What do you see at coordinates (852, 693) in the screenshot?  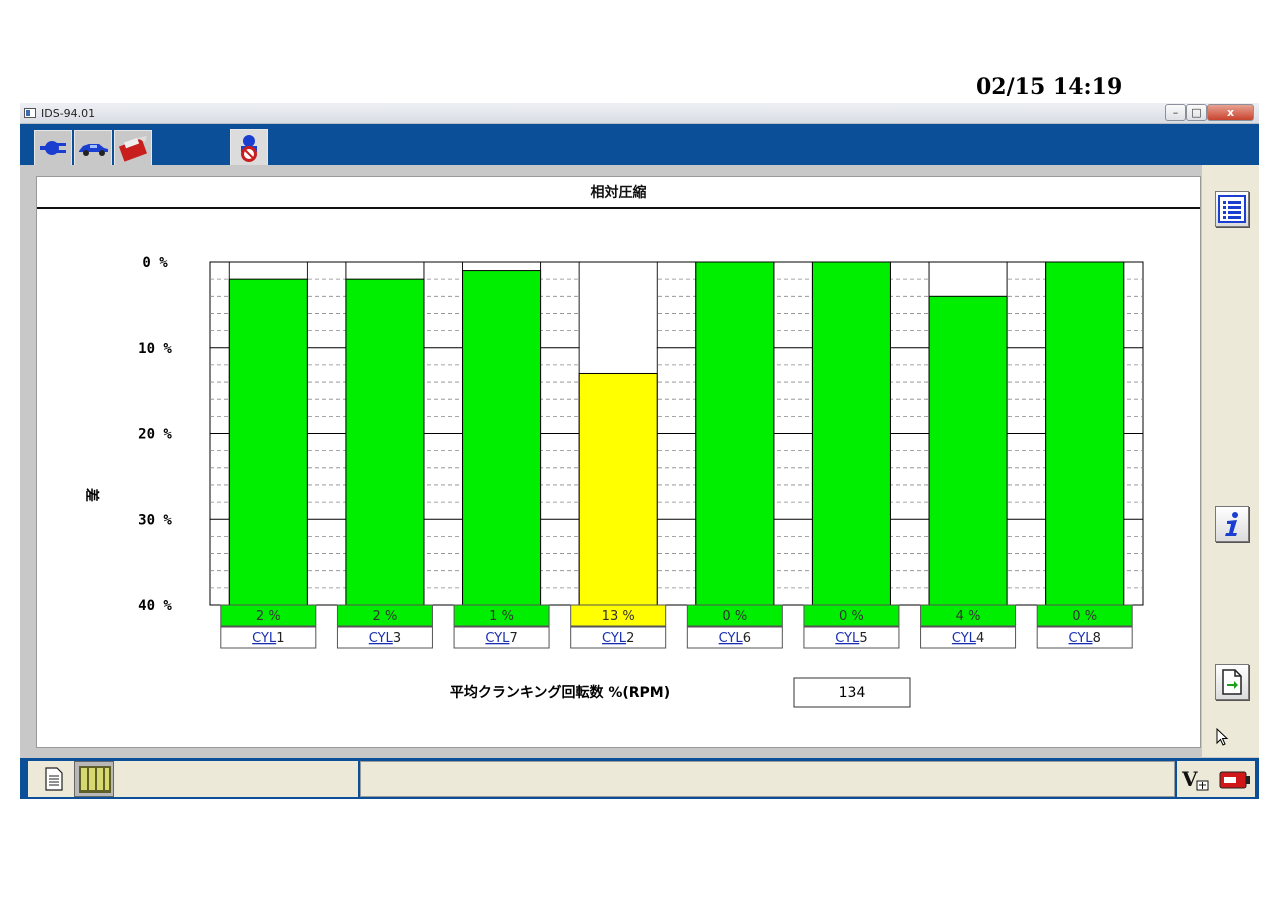 I see `rpm-value: 134` at bounding box center [852, 693].